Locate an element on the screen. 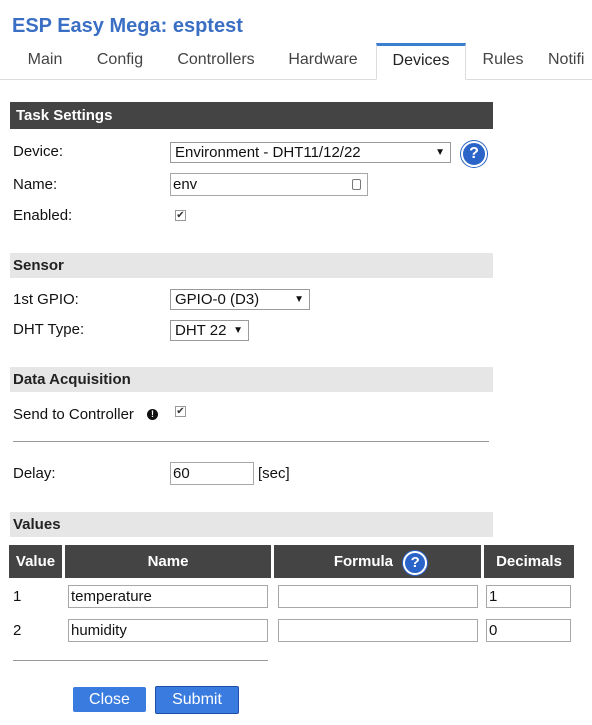 This screenshot has width=592, height=725. column-header-name: Name is located at coordinates (168, 561).